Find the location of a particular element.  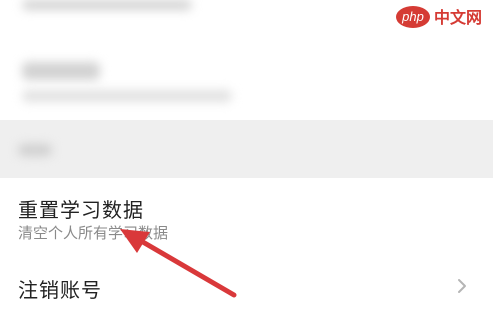

php-cn-watermark: php 中文网 is located at coordinates (442, 19).